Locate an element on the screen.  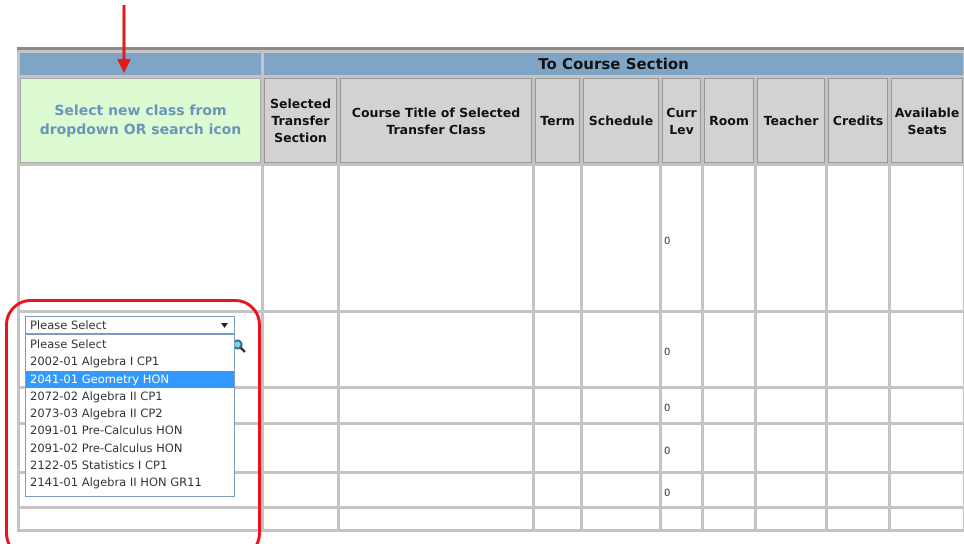
class-dropdown: Please Select is located at coordinates (130, 325).